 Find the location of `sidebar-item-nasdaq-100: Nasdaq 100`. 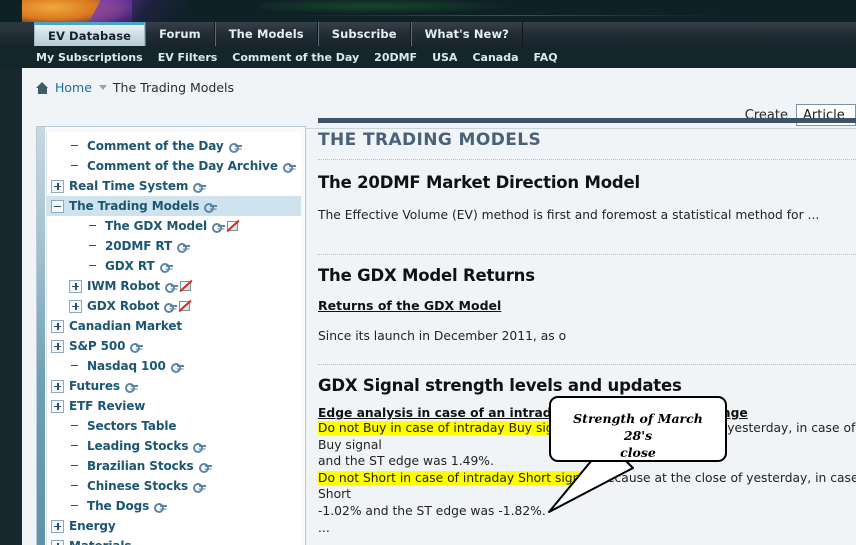

sidebar-item-nasdaq-100: Nasdaq 100 is located at coordinates (174, 366).